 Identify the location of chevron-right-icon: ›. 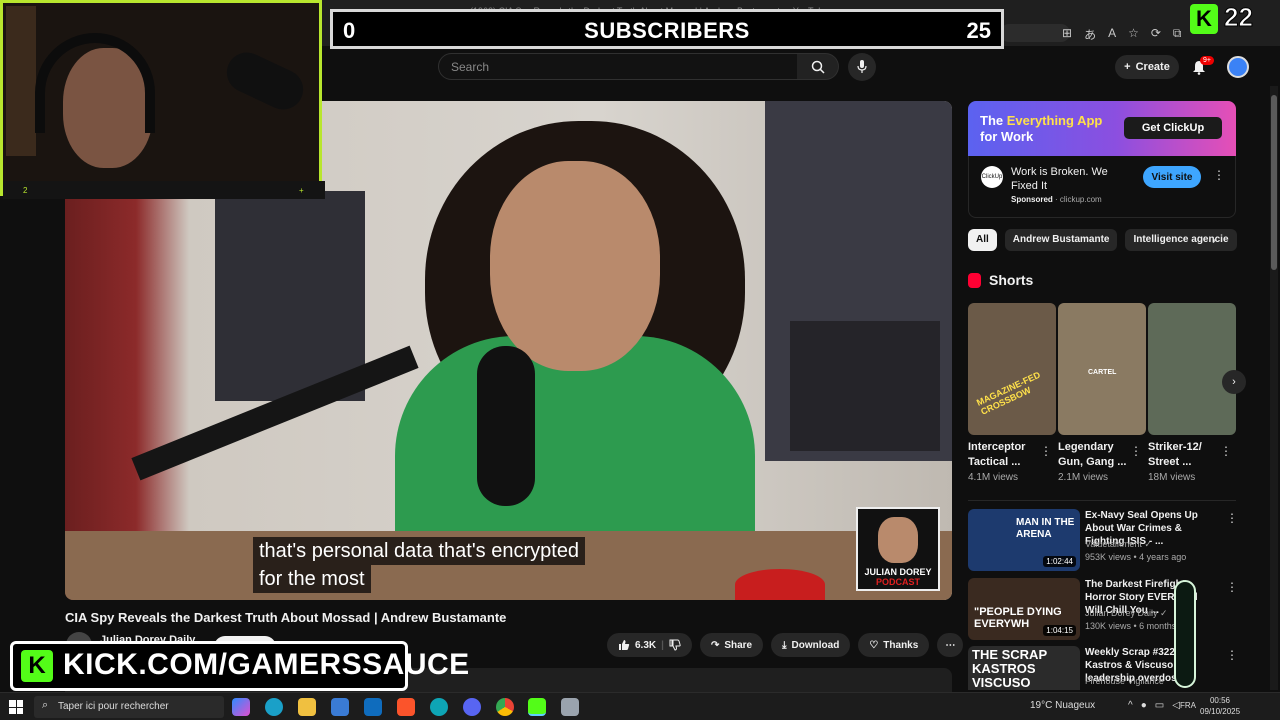
(1214, 240).